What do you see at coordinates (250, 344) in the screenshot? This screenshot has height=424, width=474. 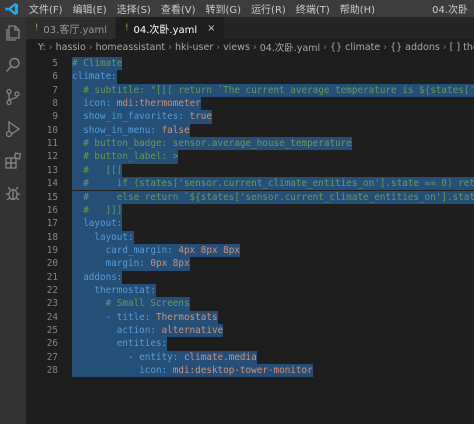 I see `code-line: 26 entities:` at bounding box center [250, 344].